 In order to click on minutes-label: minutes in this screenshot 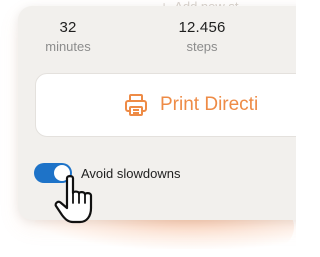, I will do `click(68, 46)`.